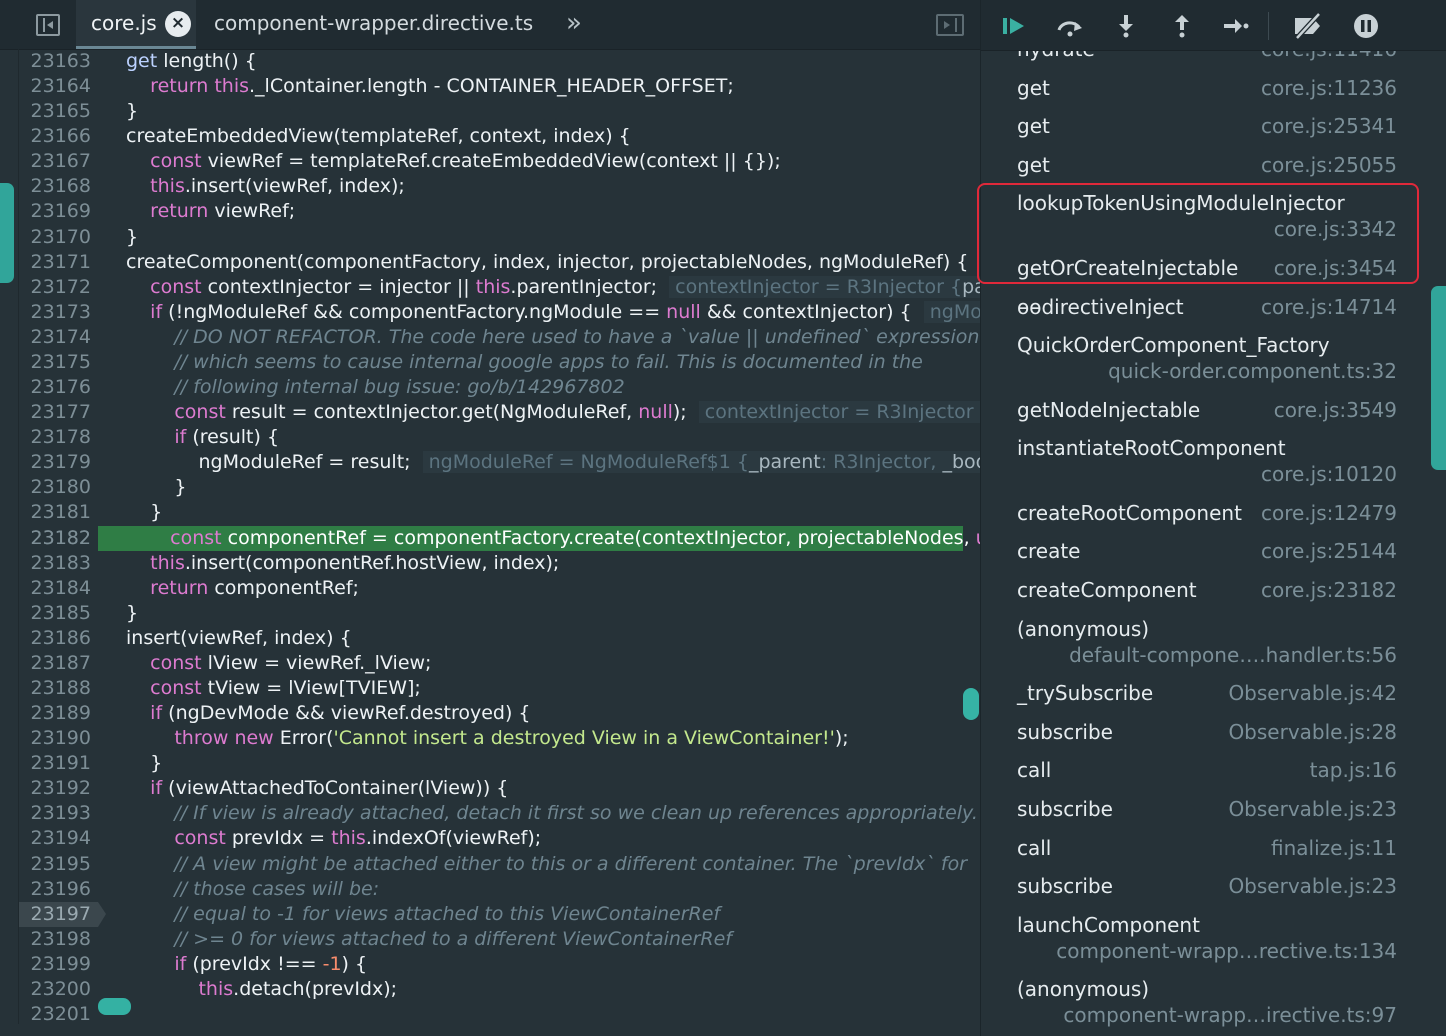  Describe the element at coordinates (45, 638) in the screenshot. I see `line-number: 23186` at that location.